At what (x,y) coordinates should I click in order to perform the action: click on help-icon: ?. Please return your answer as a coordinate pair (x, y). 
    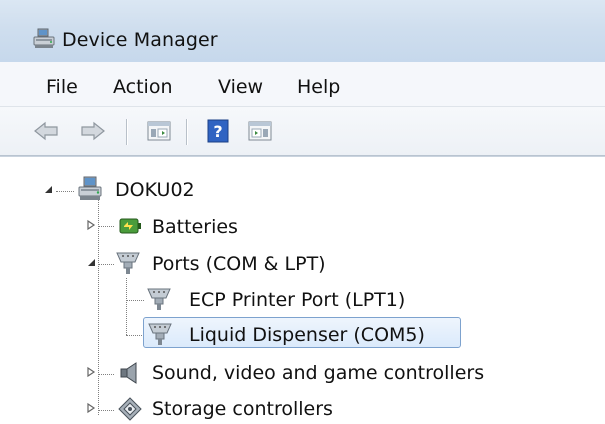
    Looking at the image, I should click on (218, 131).